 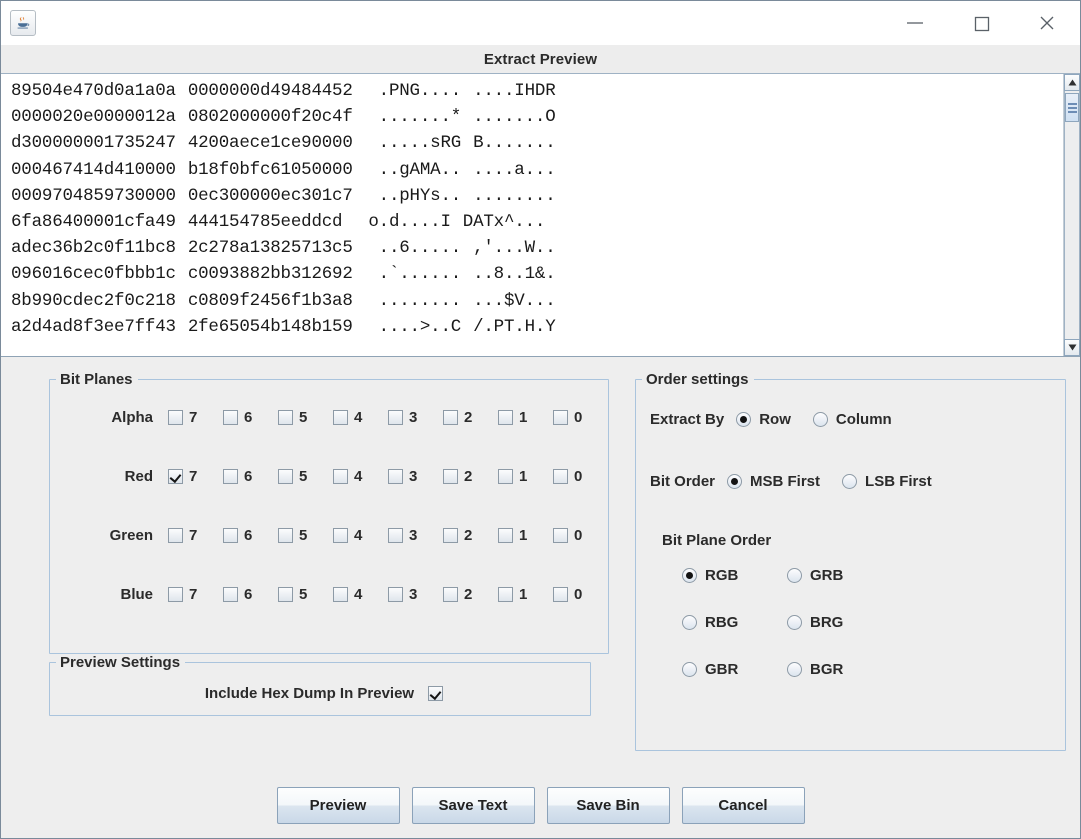 I want to click on include-hex-dump-checkbox, so click(x=436, y=693).